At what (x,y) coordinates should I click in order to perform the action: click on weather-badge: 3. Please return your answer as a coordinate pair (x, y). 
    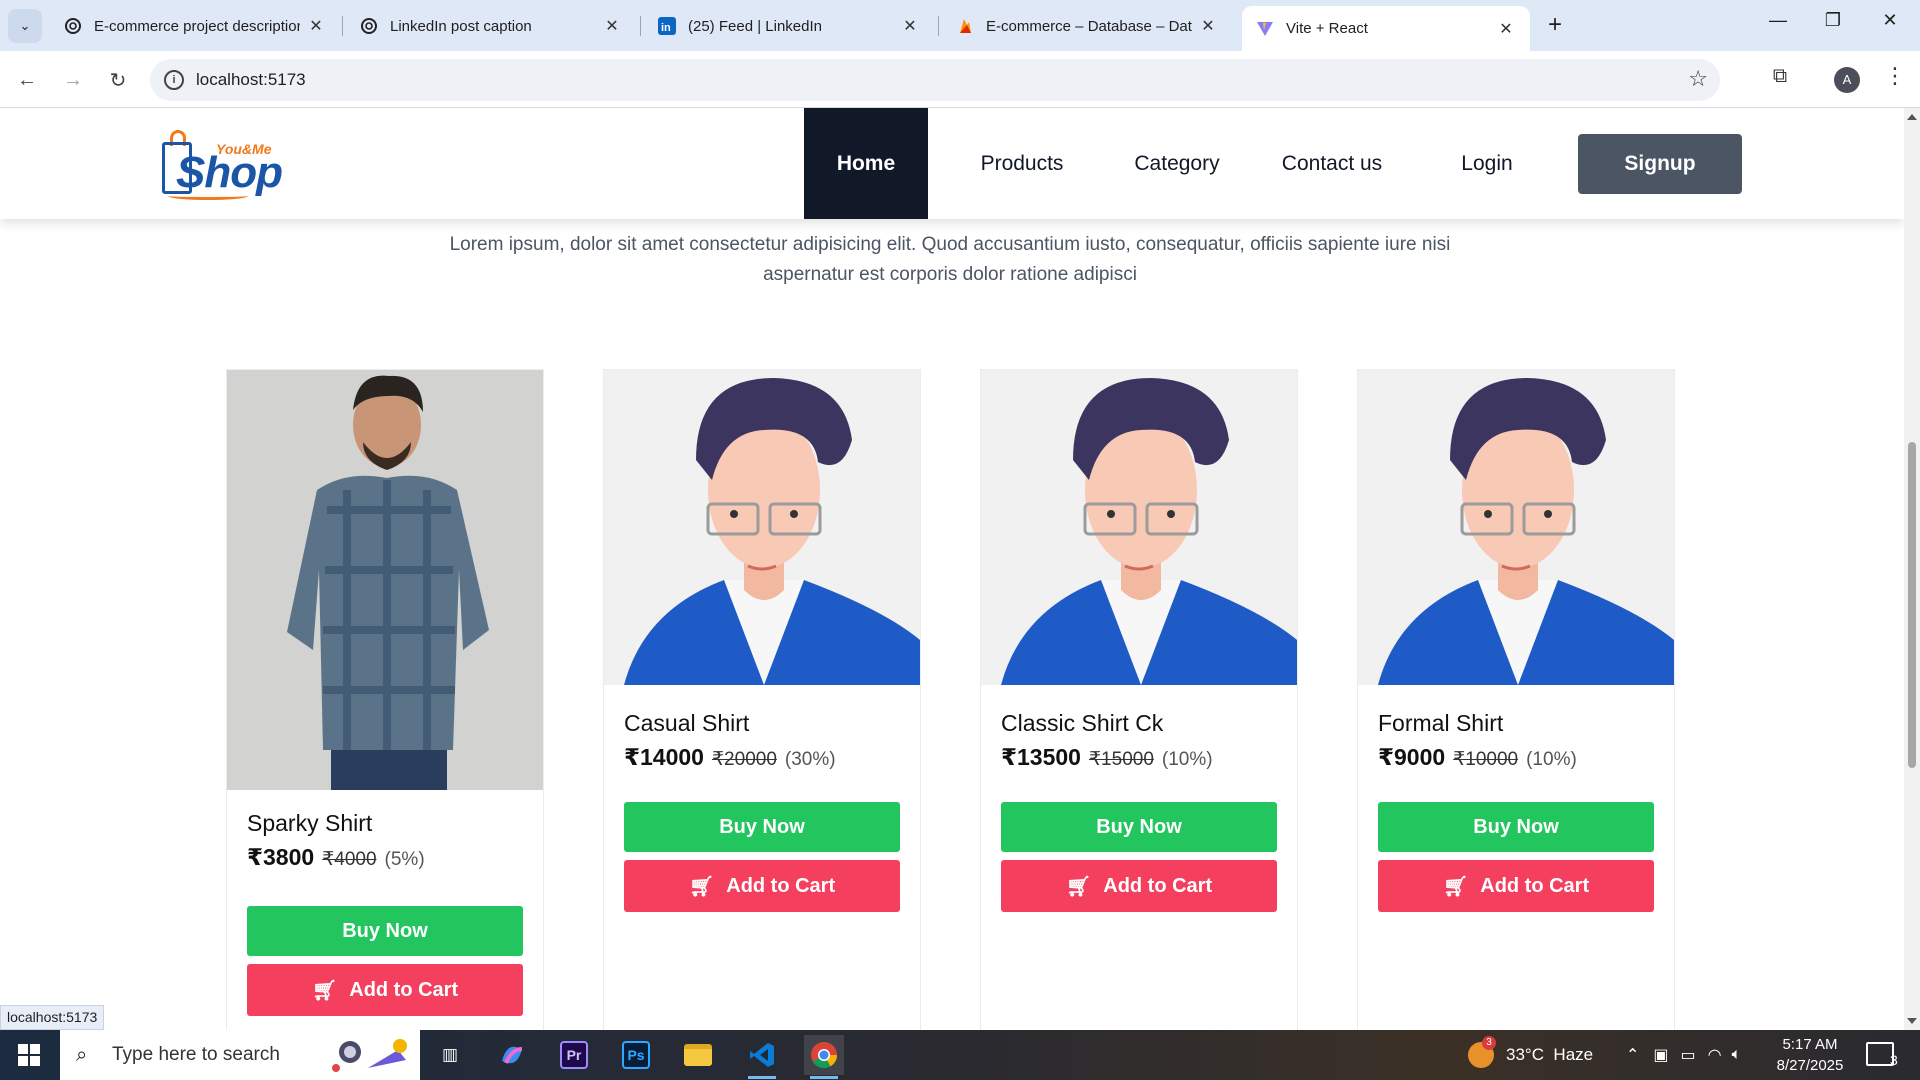
    Looking at the image, I should click on (1489, 1043).